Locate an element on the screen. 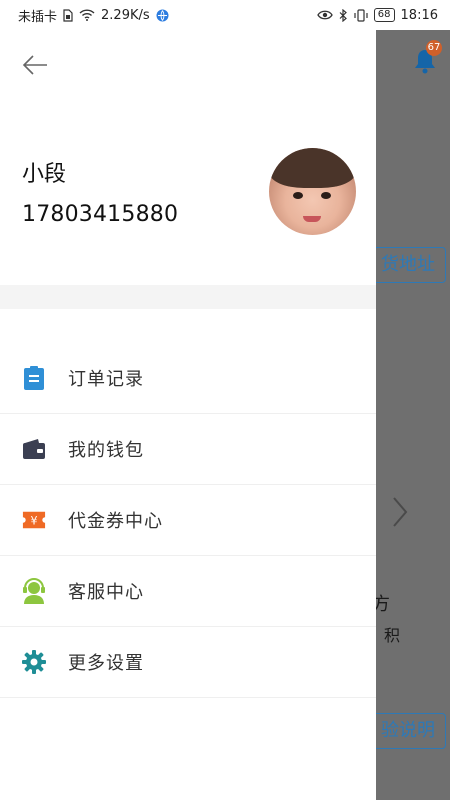  address-button: 货地址 is located at coordinates (411, 265).